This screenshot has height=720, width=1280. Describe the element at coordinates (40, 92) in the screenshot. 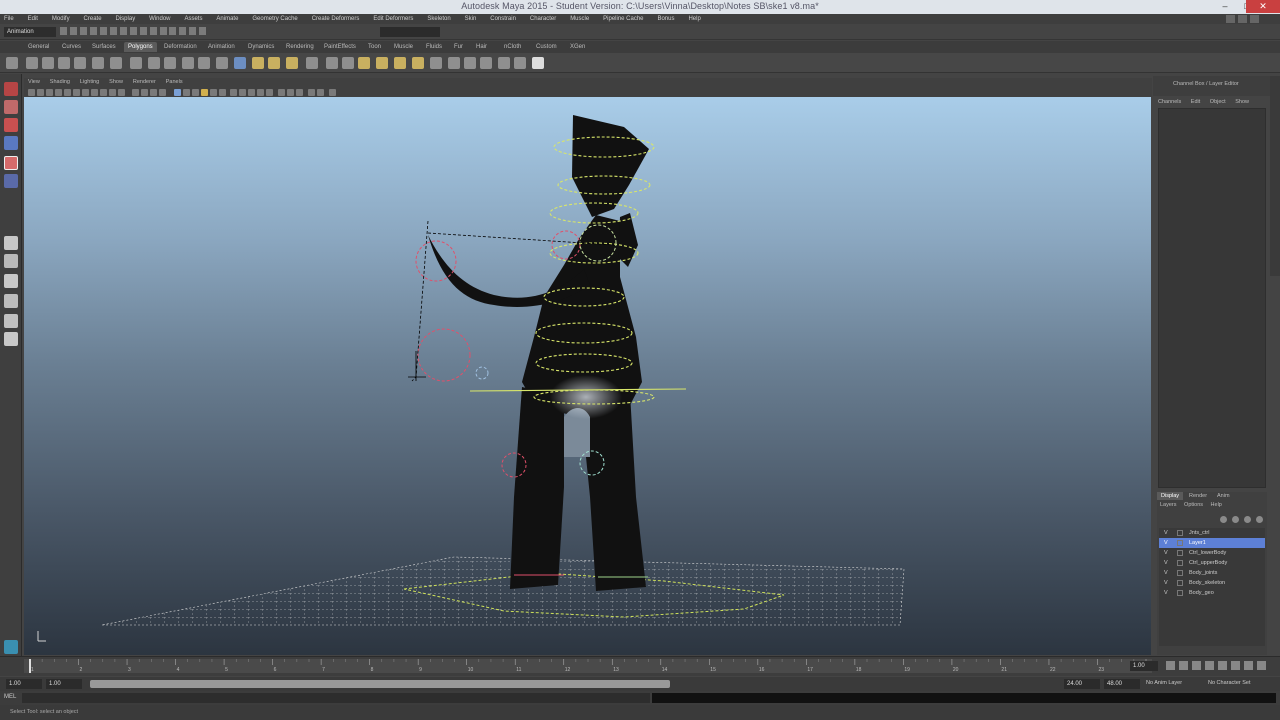

I see `camera-attributes-icon` at that location.